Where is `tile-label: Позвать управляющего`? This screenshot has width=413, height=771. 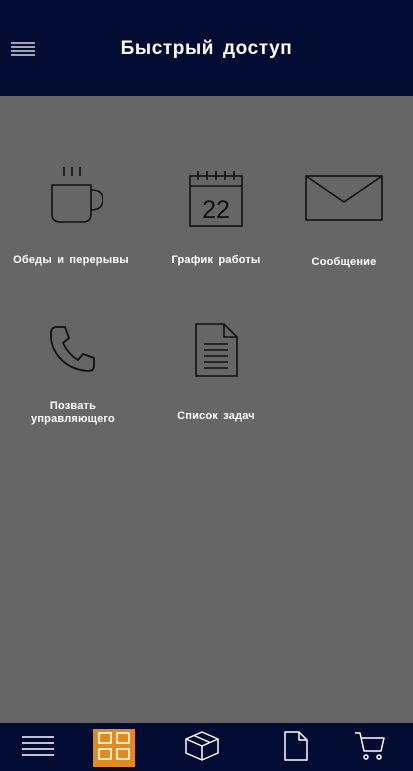 tile-label: Позвать управляющего is located at coordinates (73, 412).